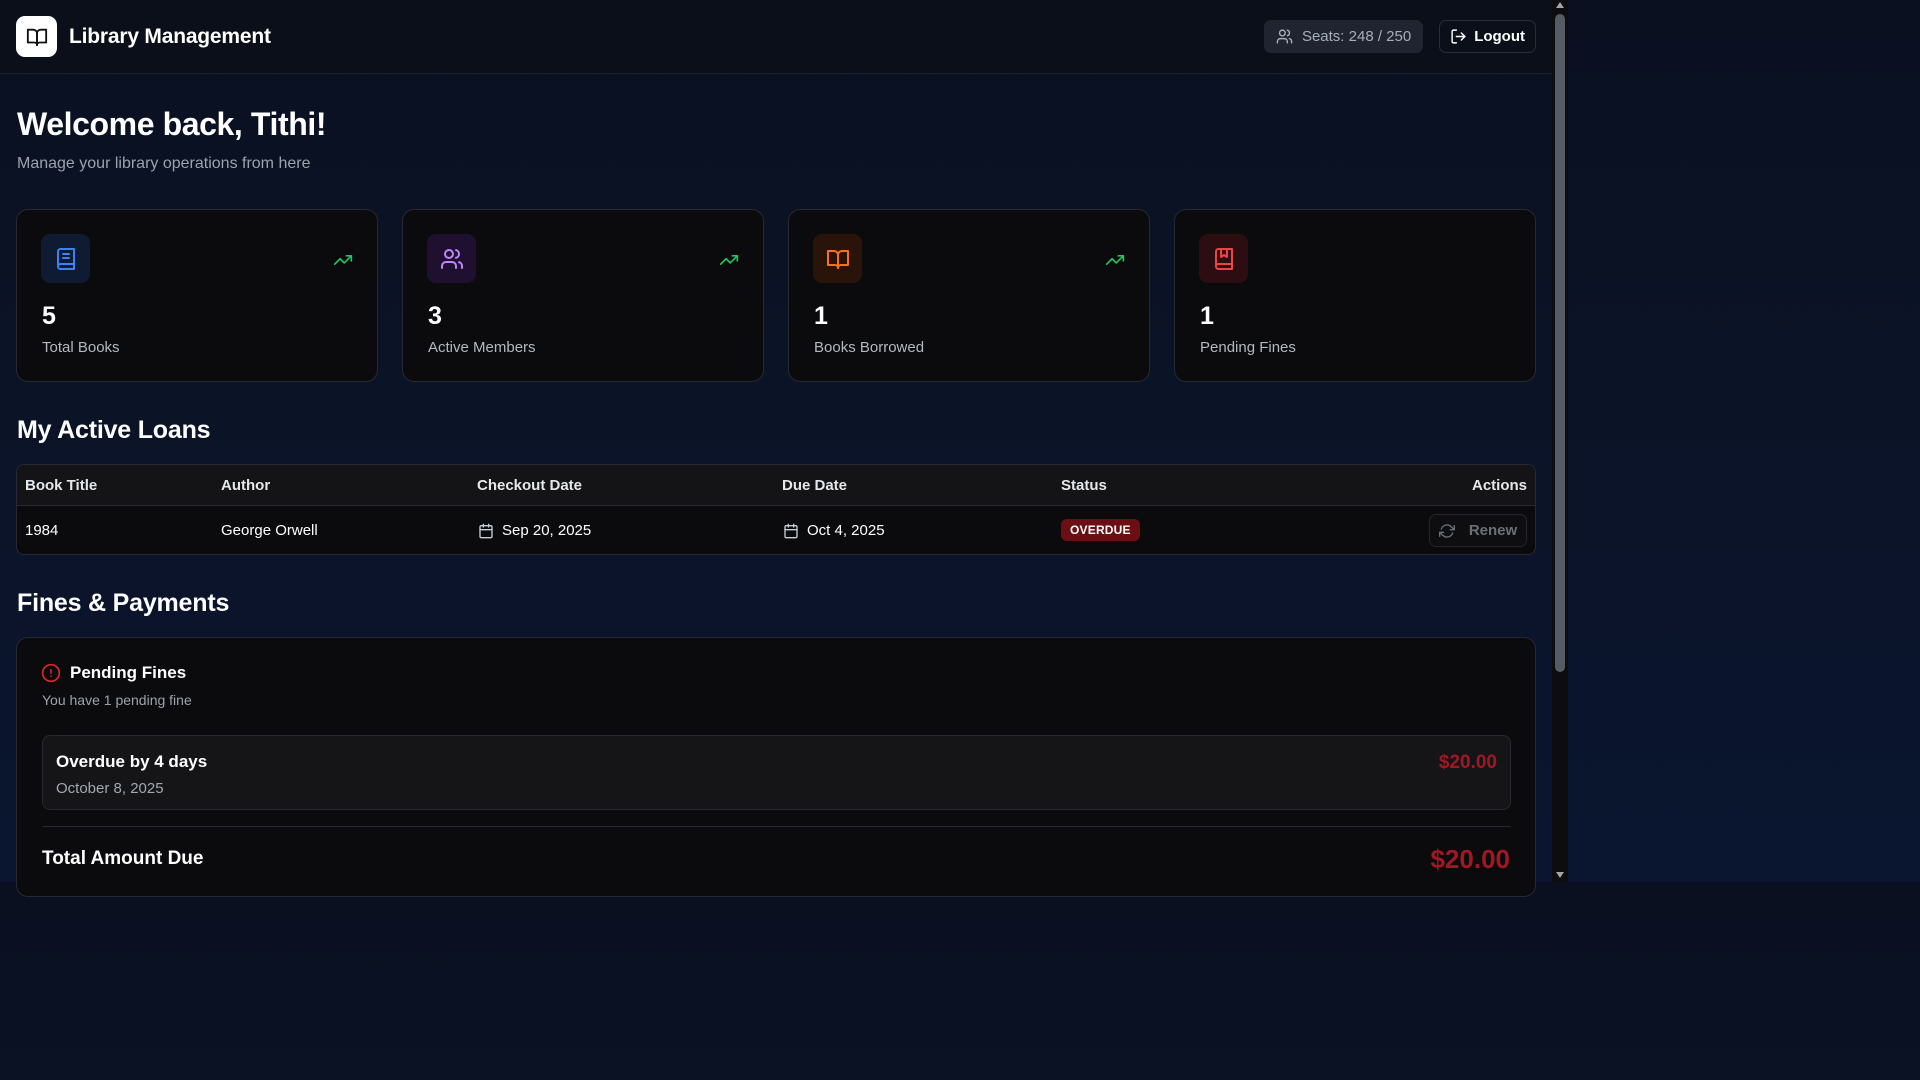  What do you see at coordinates (1355, 295) in the screenshot?
I see `stat-card-pending-fines: 1 Pending Fines` at bounding box center [1355, 295].